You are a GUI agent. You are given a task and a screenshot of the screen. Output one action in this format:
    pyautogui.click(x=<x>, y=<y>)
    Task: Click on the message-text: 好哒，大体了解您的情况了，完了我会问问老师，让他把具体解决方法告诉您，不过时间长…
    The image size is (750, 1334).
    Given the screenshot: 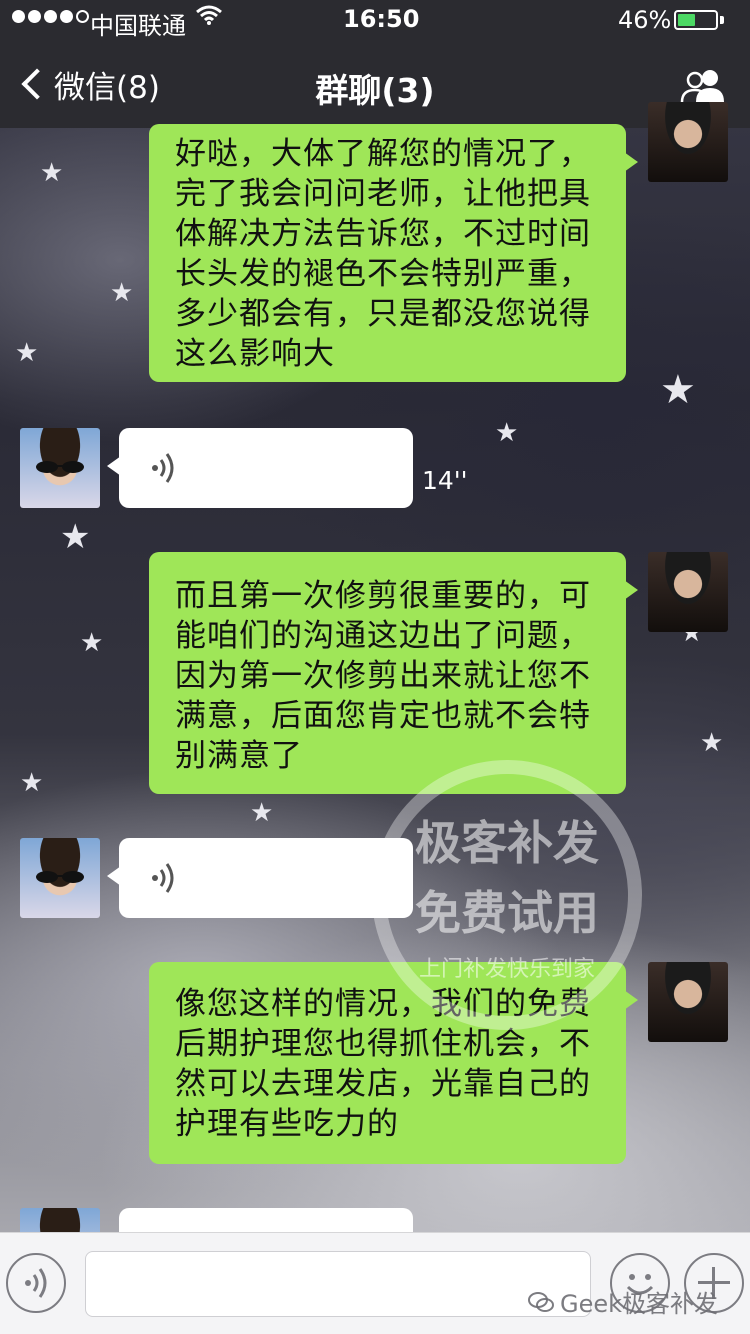 What is the action you would take?
    pyautogui.click(x=383, y=254)
    